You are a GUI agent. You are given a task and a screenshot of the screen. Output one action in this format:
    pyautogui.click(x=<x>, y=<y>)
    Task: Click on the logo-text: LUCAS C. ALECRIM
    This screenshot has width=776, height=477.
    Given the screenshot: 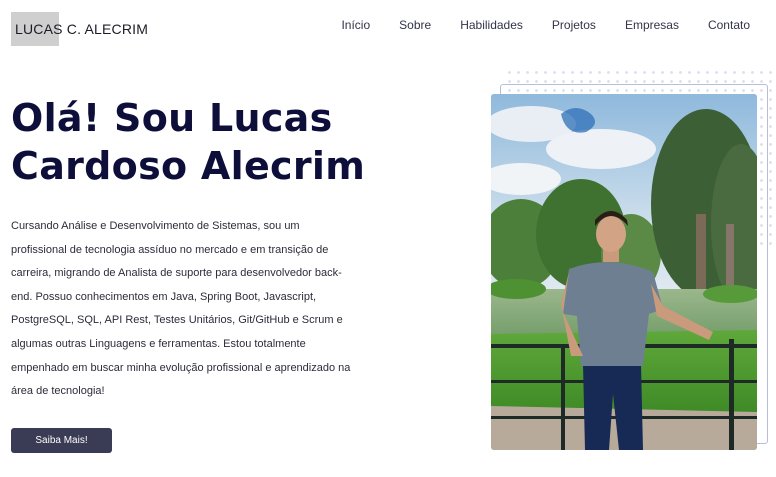 What is the action you would take?
    pyautogui.click(x=82, y=29)
    